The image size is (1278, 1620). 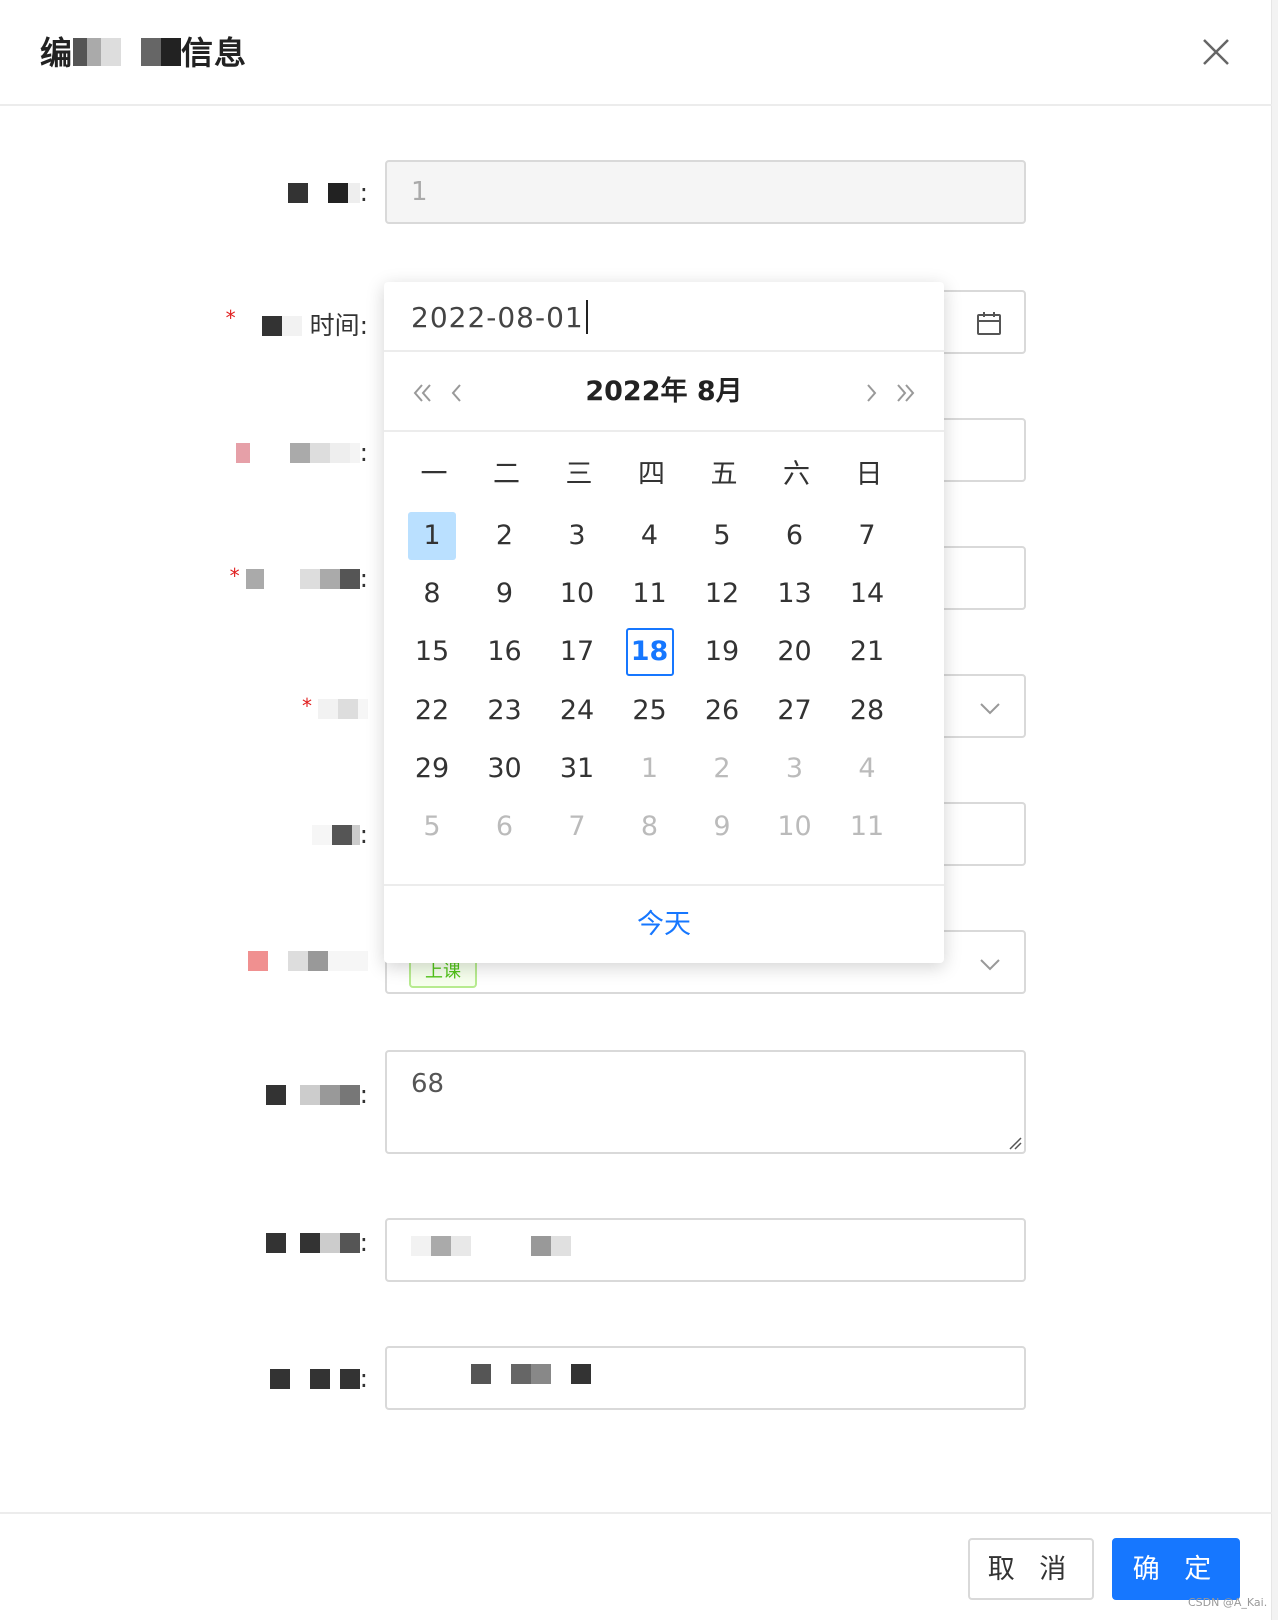 I want to click on calendar-day: 31, so click(x=577, y=769).